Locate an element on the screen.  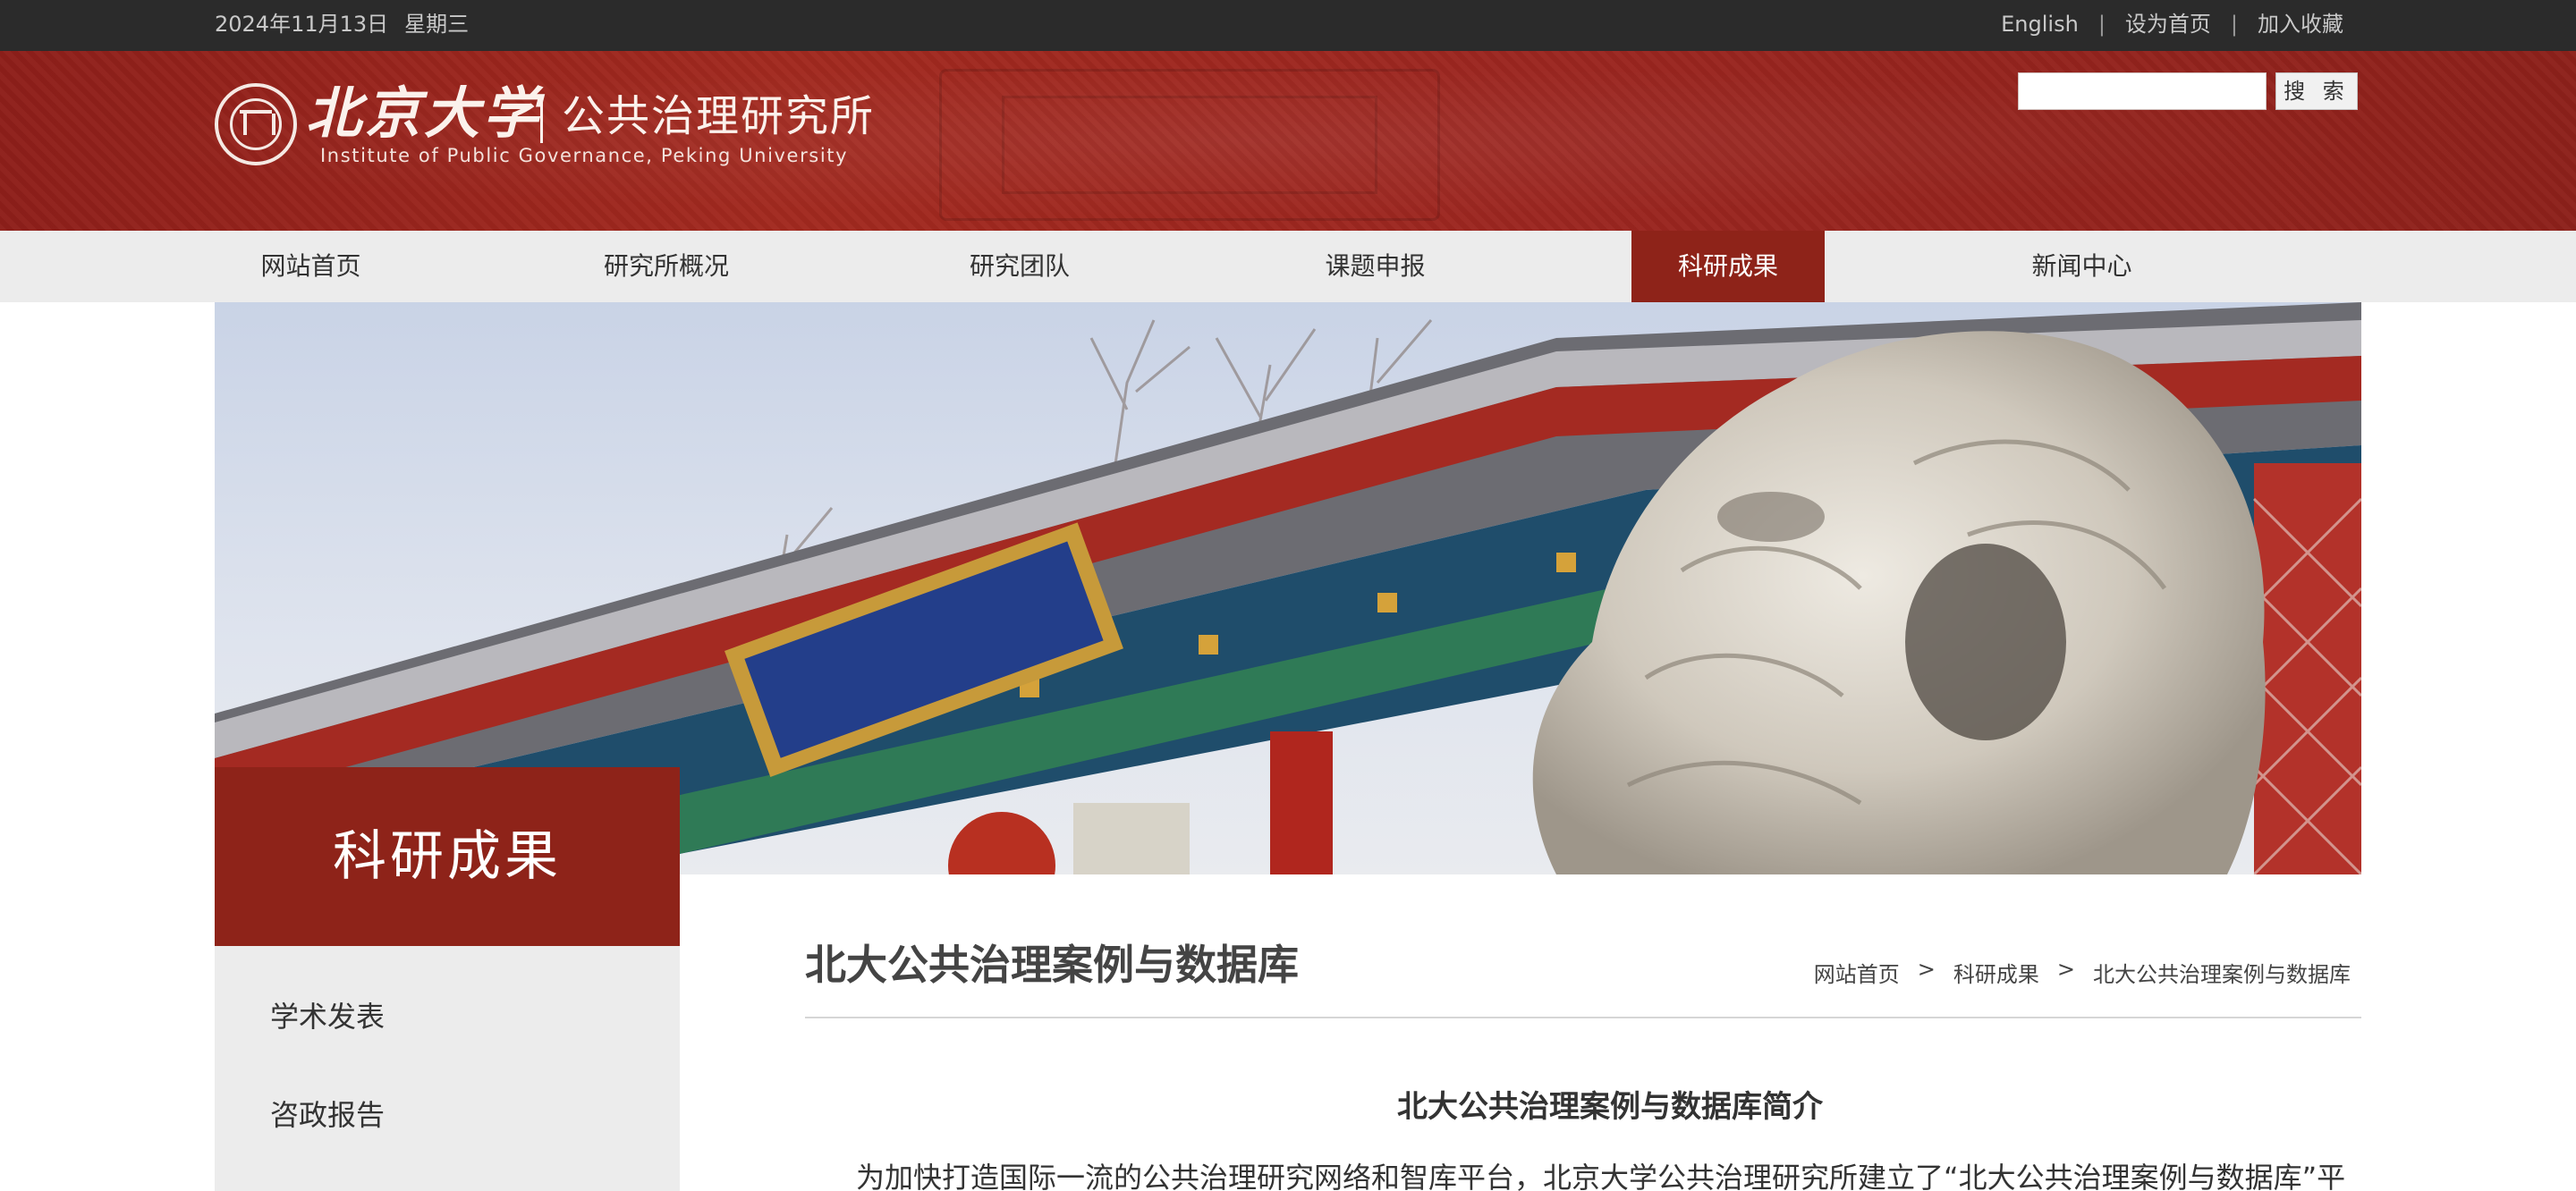
set-homepage-link: 设为首页 is located at coordinates (2168, 25).